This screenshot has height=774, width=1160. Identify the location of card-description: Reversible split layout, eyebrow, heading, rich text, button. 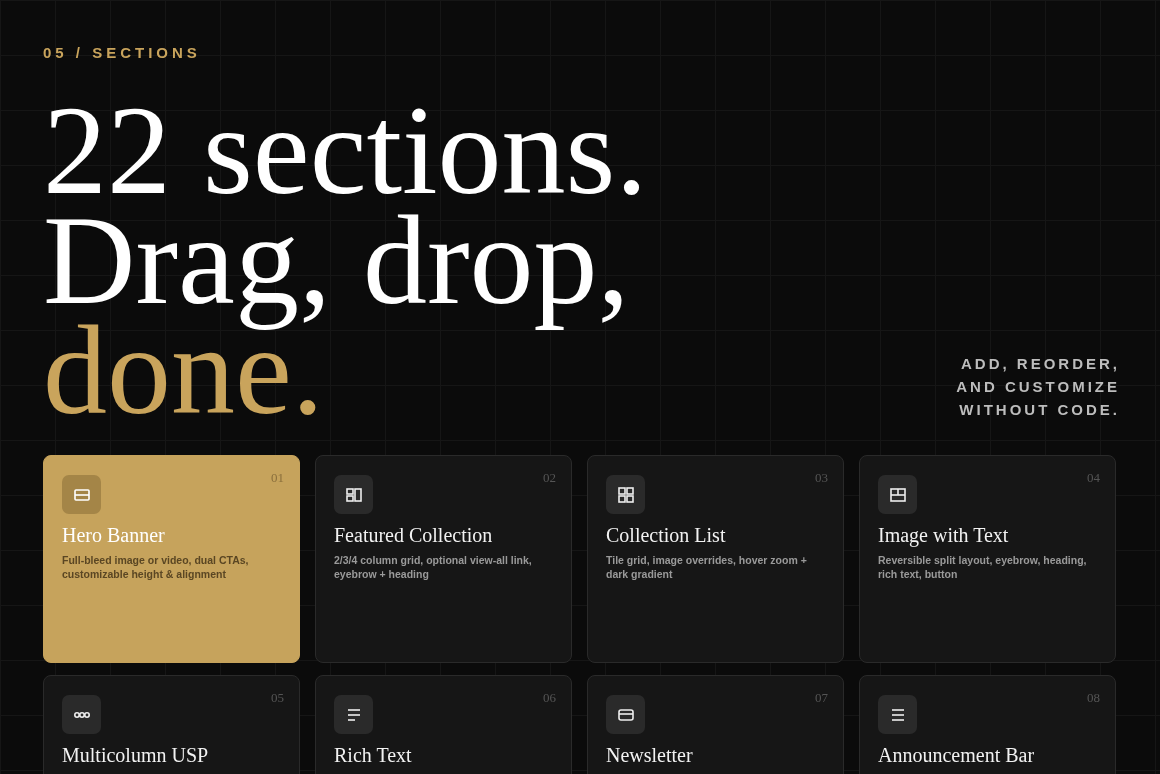
(983, 567).